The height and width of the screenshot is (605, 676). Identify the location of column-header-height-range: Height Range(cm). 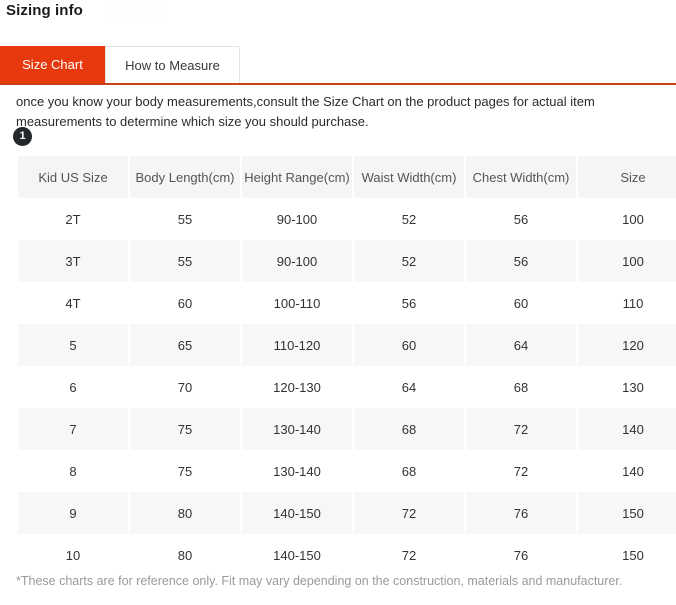
(297, 177).